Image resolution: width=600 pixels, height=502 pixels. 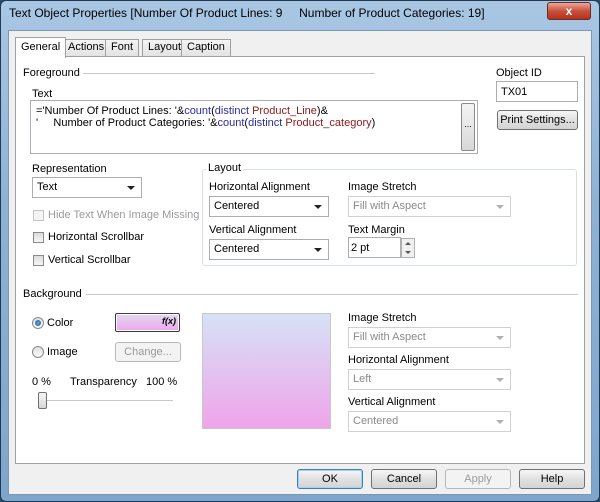 What do you see at coordinates (429, 337) in the screenshot?
I see `bg-image-stretch-select: Fill with Aspect` at bounding box center [429, 337].